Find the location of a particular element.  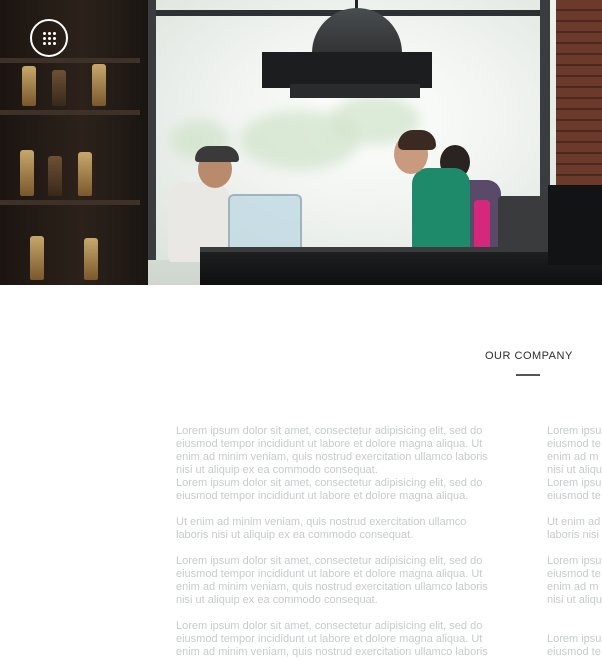

barista-woman is located at coordinates (441, 212).